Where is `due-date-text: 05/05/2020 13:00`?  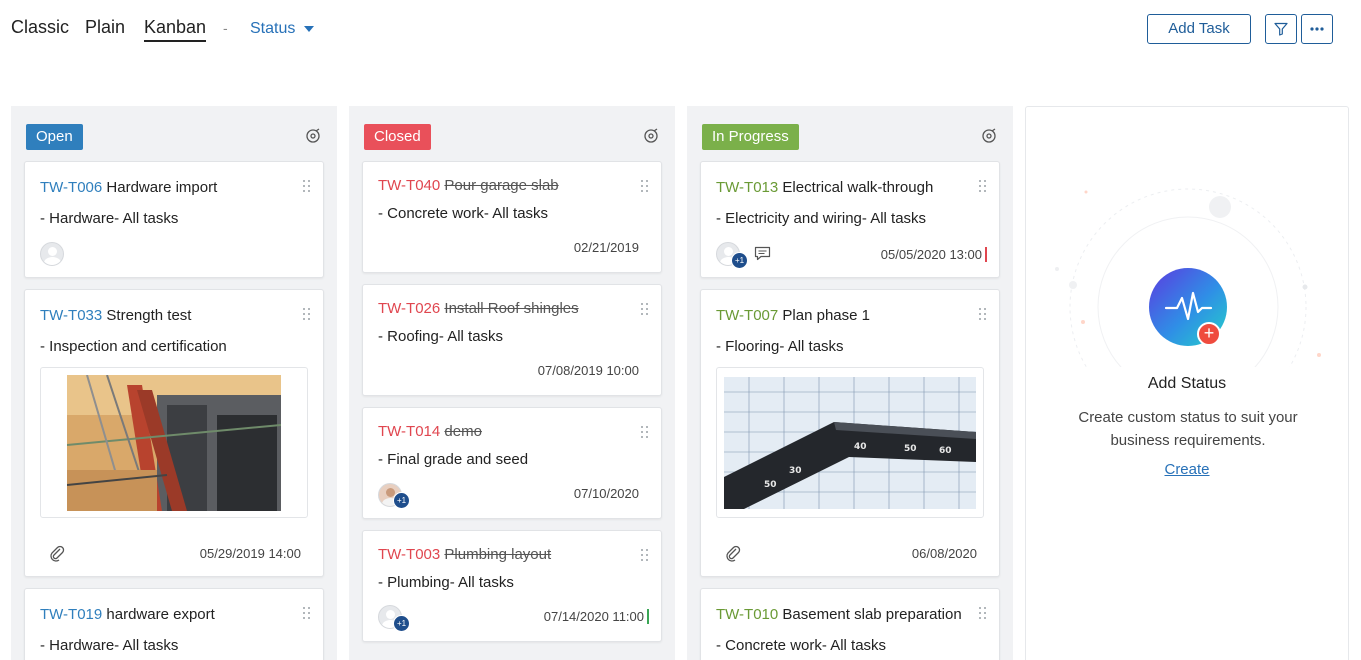
due-date-text: 05/05/2020 13:00 is located at coordinates (931, 254).